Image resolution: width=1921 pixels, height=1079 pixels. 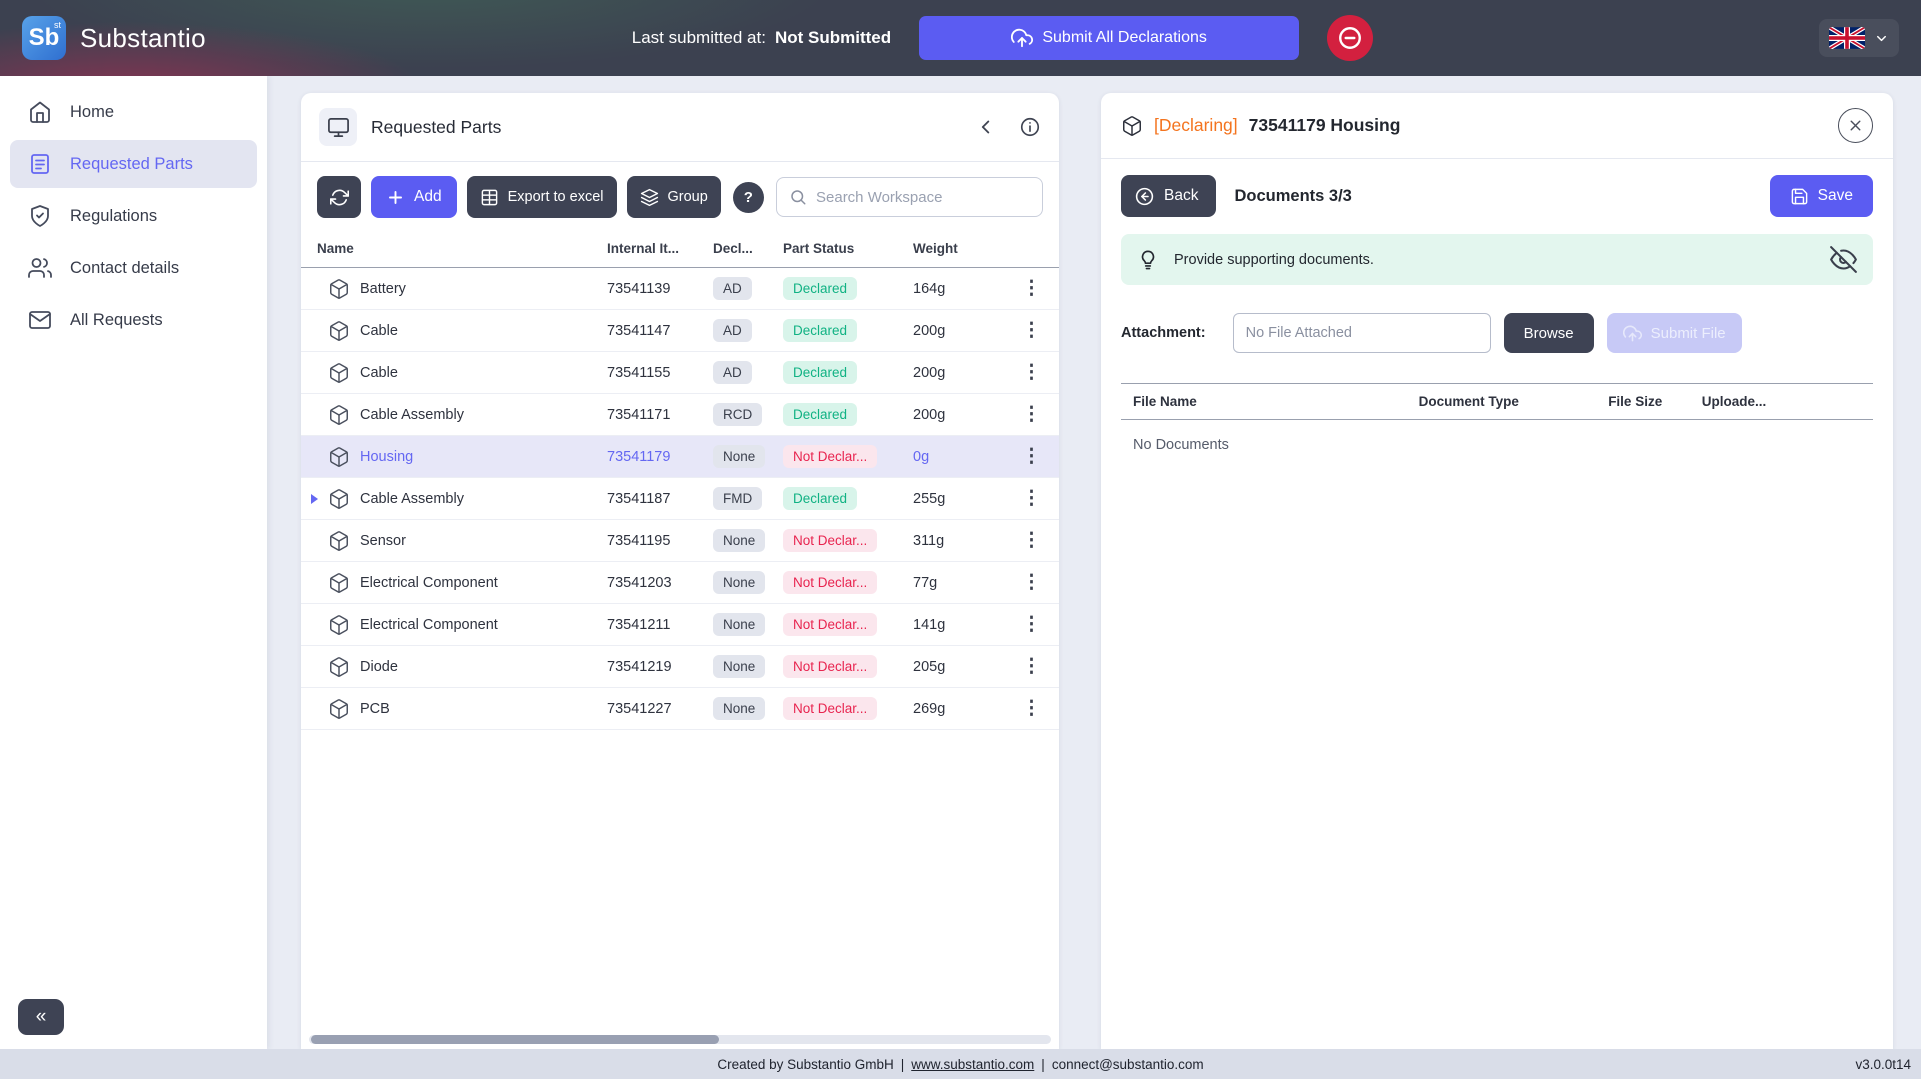 I want to click on app-name: Substantio, so click(x=143, y=37).